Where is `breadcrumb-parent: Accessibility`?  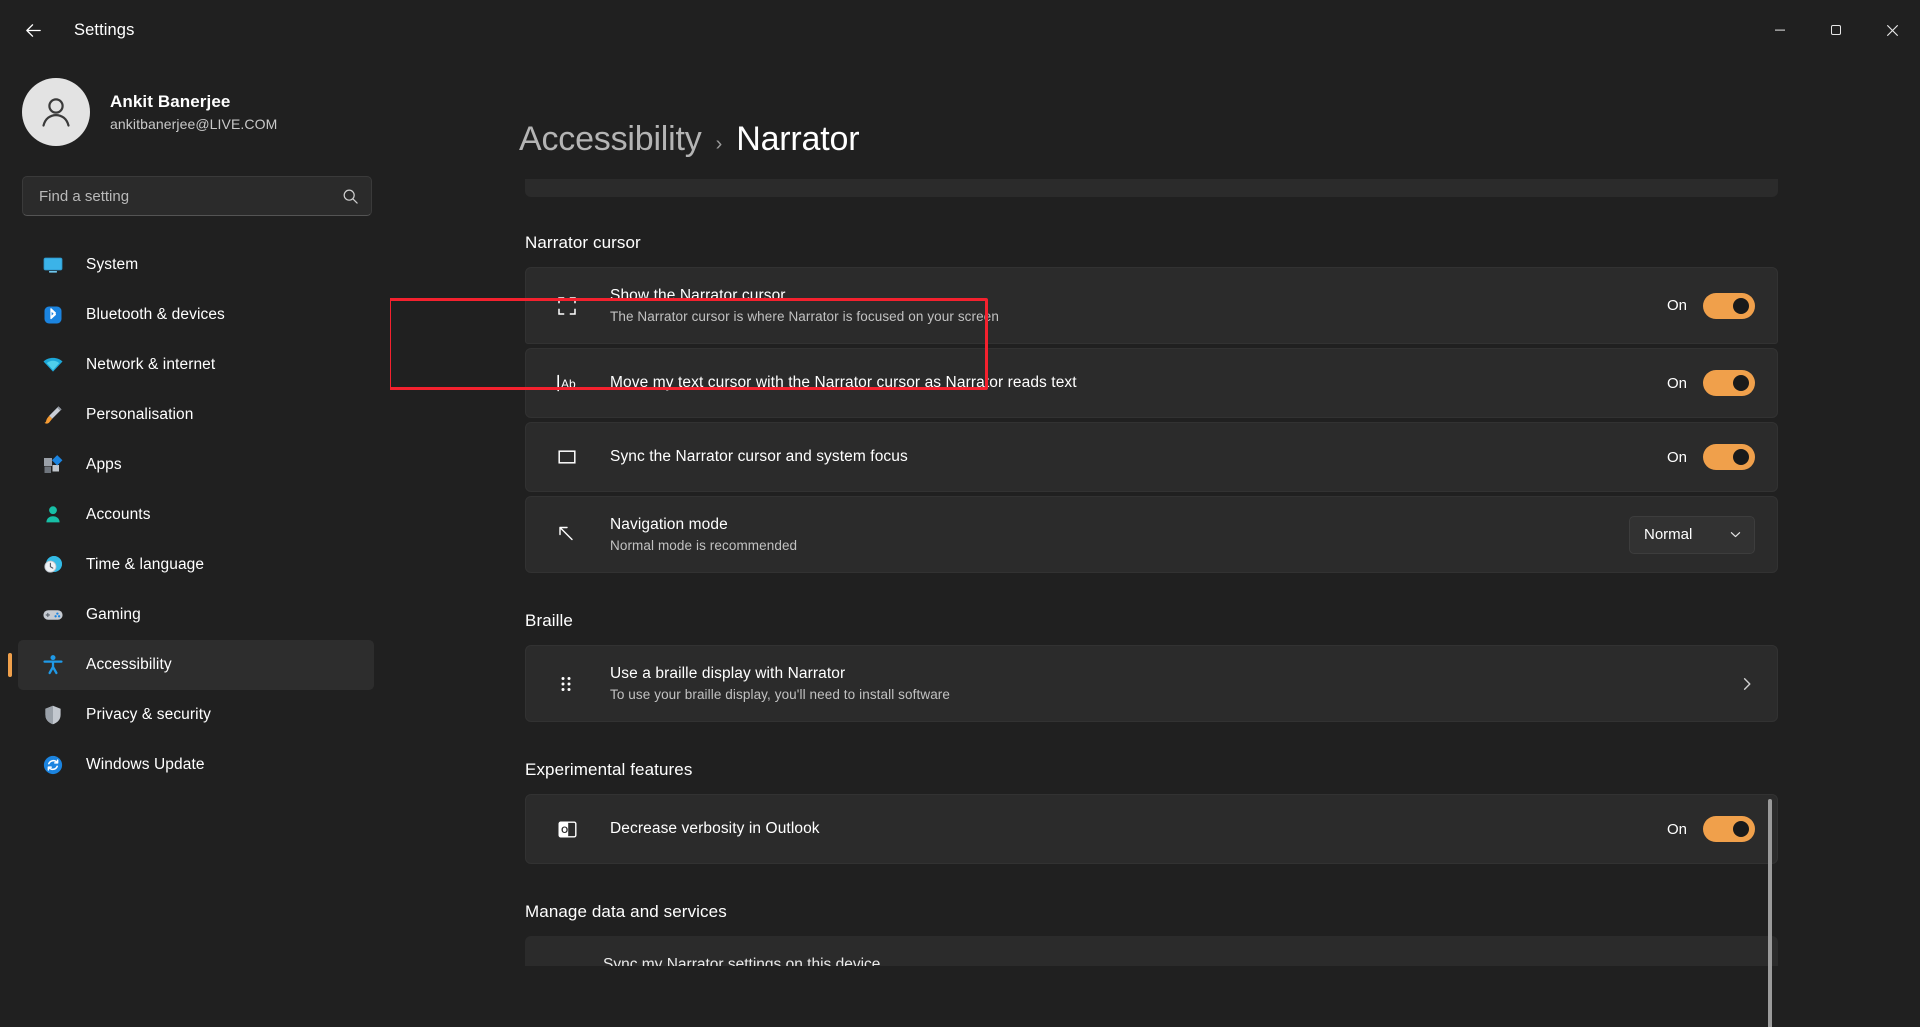 breadcrumb-parent: Accessibility is located at coordinates (610, 139).